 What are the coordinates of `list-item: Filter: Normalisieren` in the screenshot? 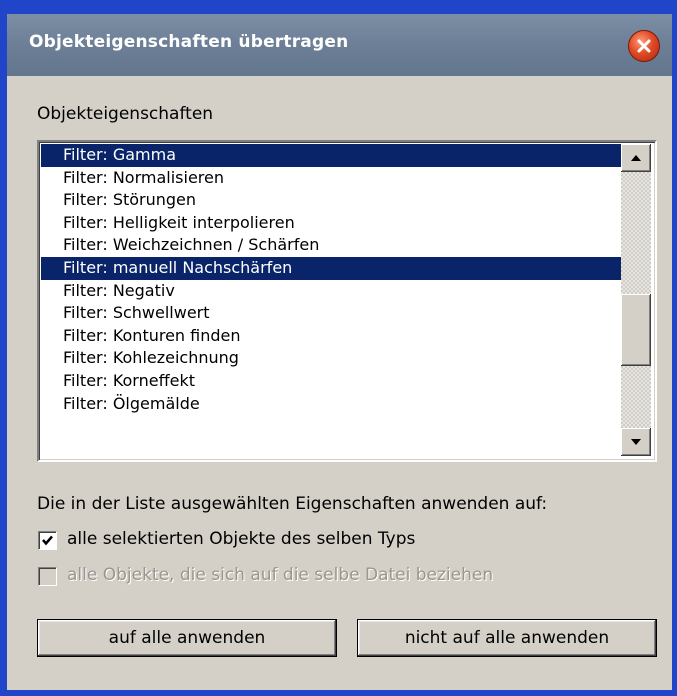 It's located at (331, 178).